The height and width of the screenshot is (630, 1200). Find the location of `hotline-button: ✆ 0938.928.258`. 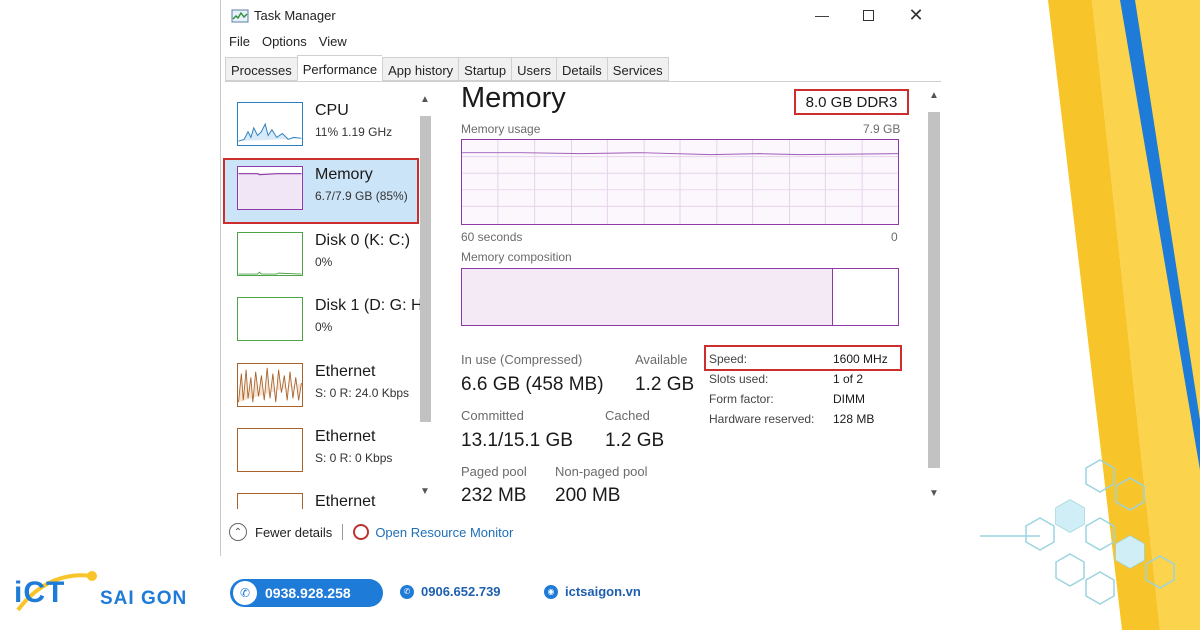

hotline-button: ✆ 0938.928.258 is located at coordinates (306, 593).